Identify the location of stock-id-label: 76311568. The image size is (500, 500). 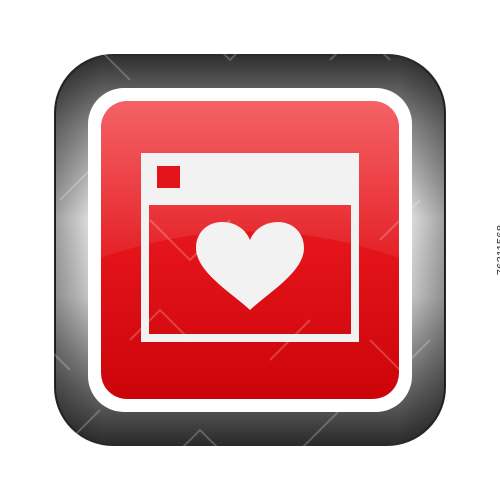
(498, 250).